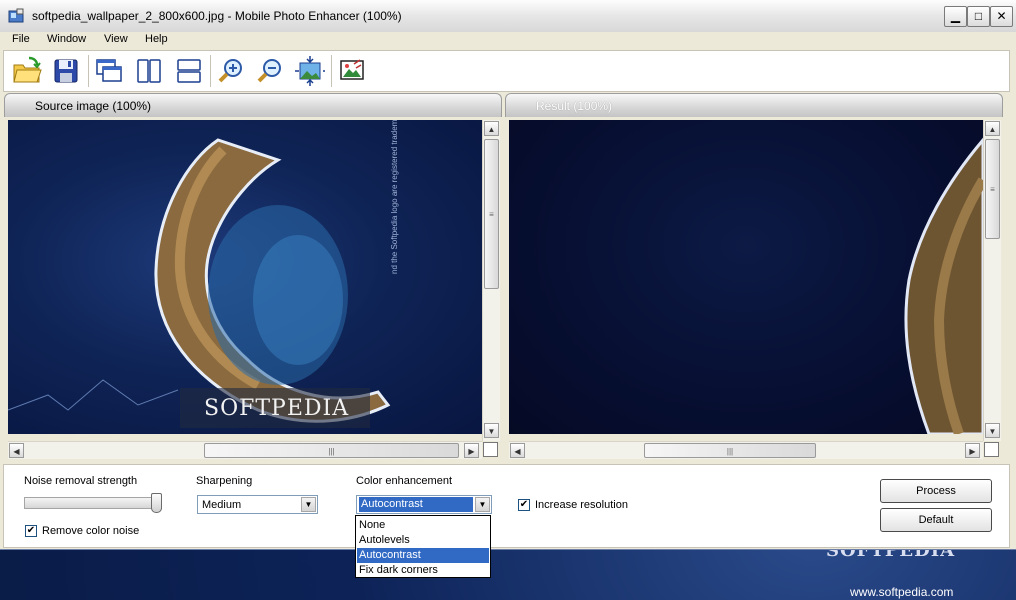 The height and width of the screenshot is (600, 1016). Describe the element at coordinates (310, 71) in the screenshot. I see `fit-to-window-icon` at that location.